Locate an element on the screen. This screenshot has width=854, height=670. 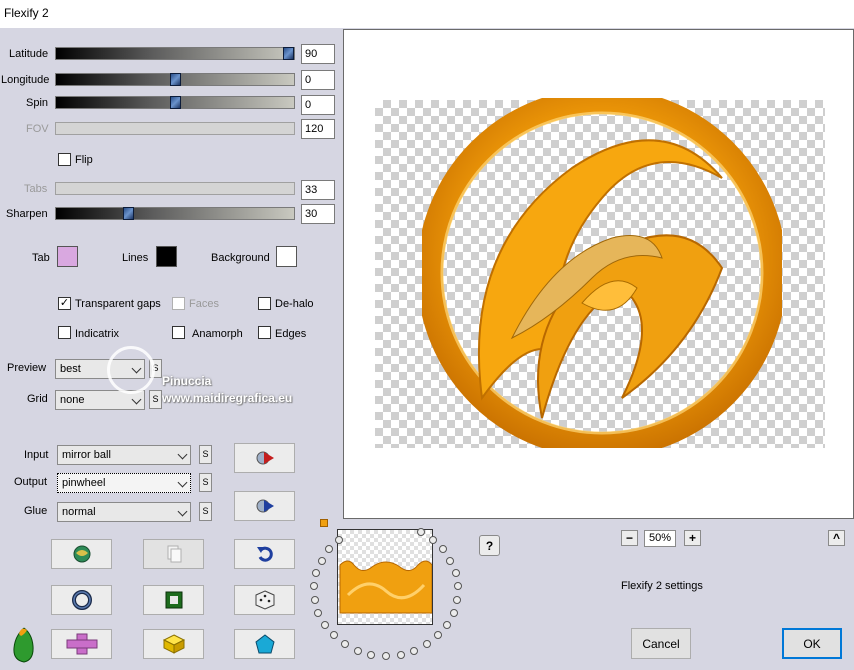
output-select-value: pinwheel is located at coordinates (84, 483).